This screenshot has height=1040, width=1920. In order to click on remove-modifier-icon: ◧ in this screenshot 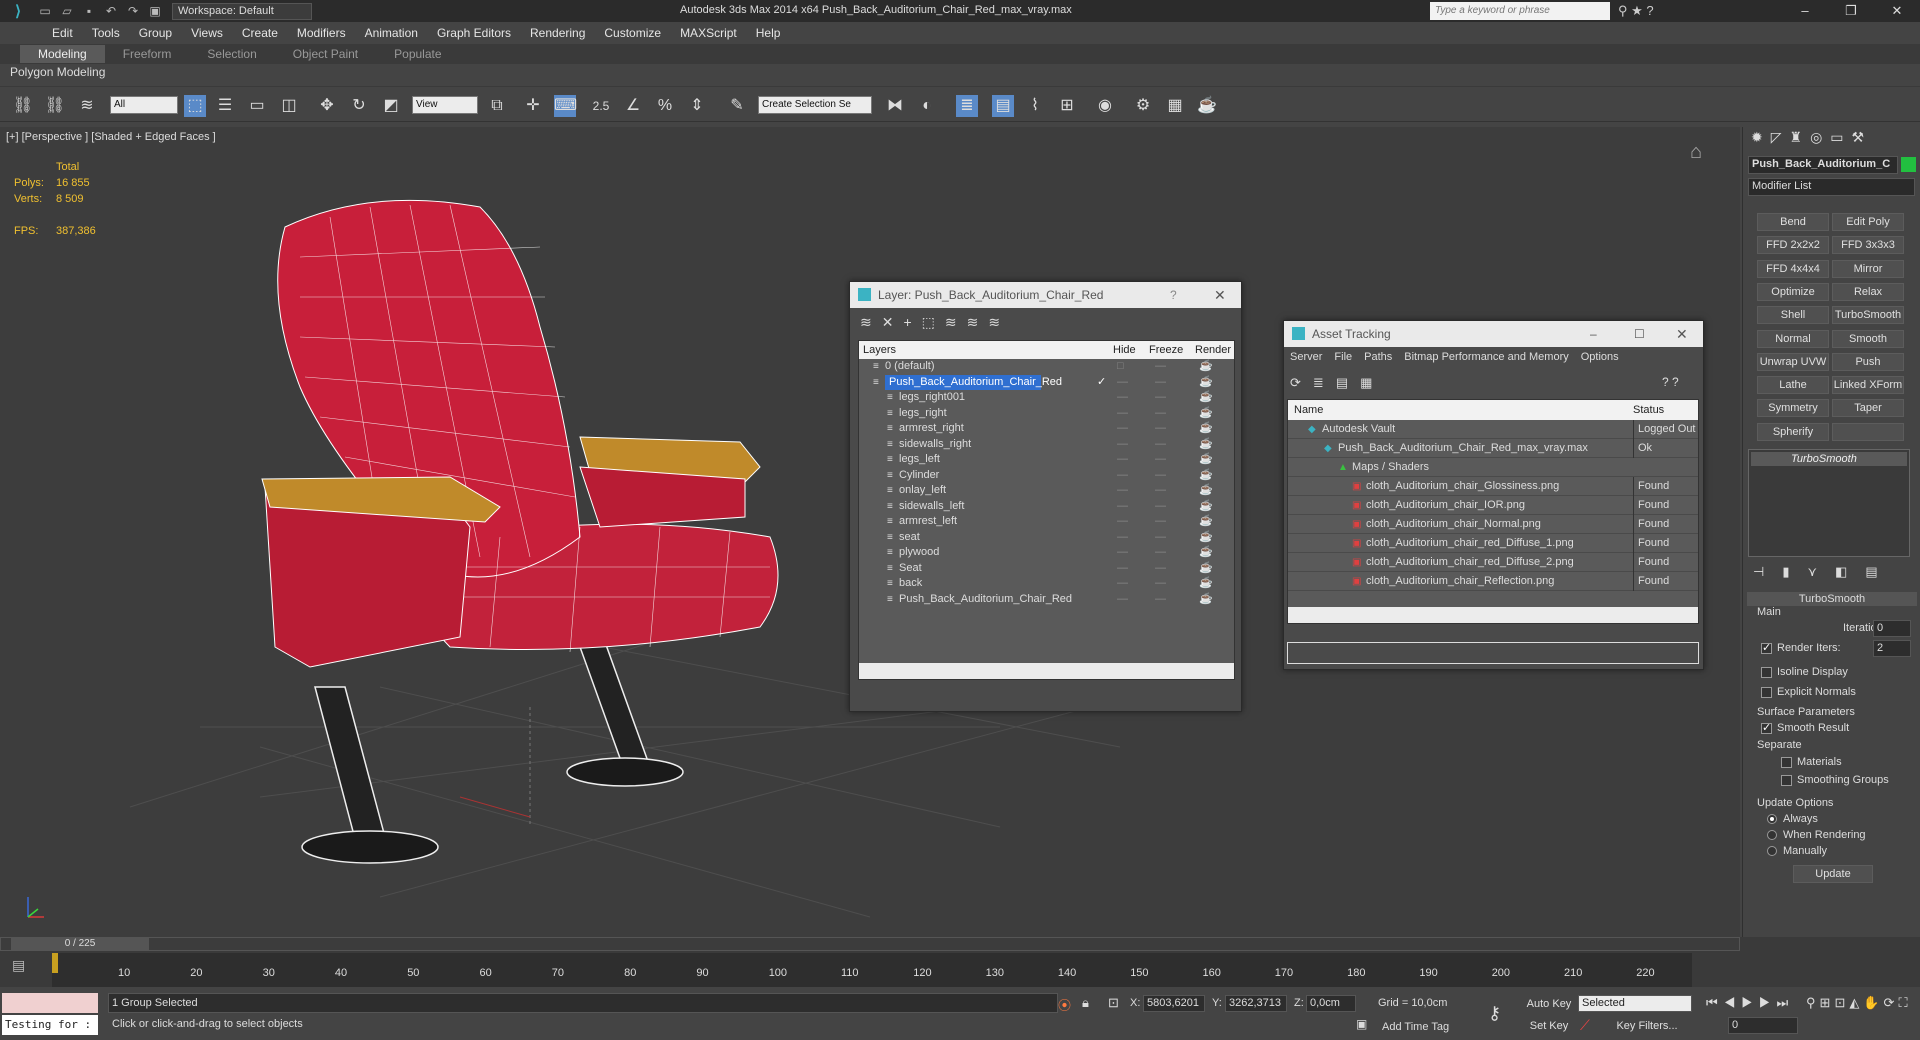, I will do `click(1850, 571)`.